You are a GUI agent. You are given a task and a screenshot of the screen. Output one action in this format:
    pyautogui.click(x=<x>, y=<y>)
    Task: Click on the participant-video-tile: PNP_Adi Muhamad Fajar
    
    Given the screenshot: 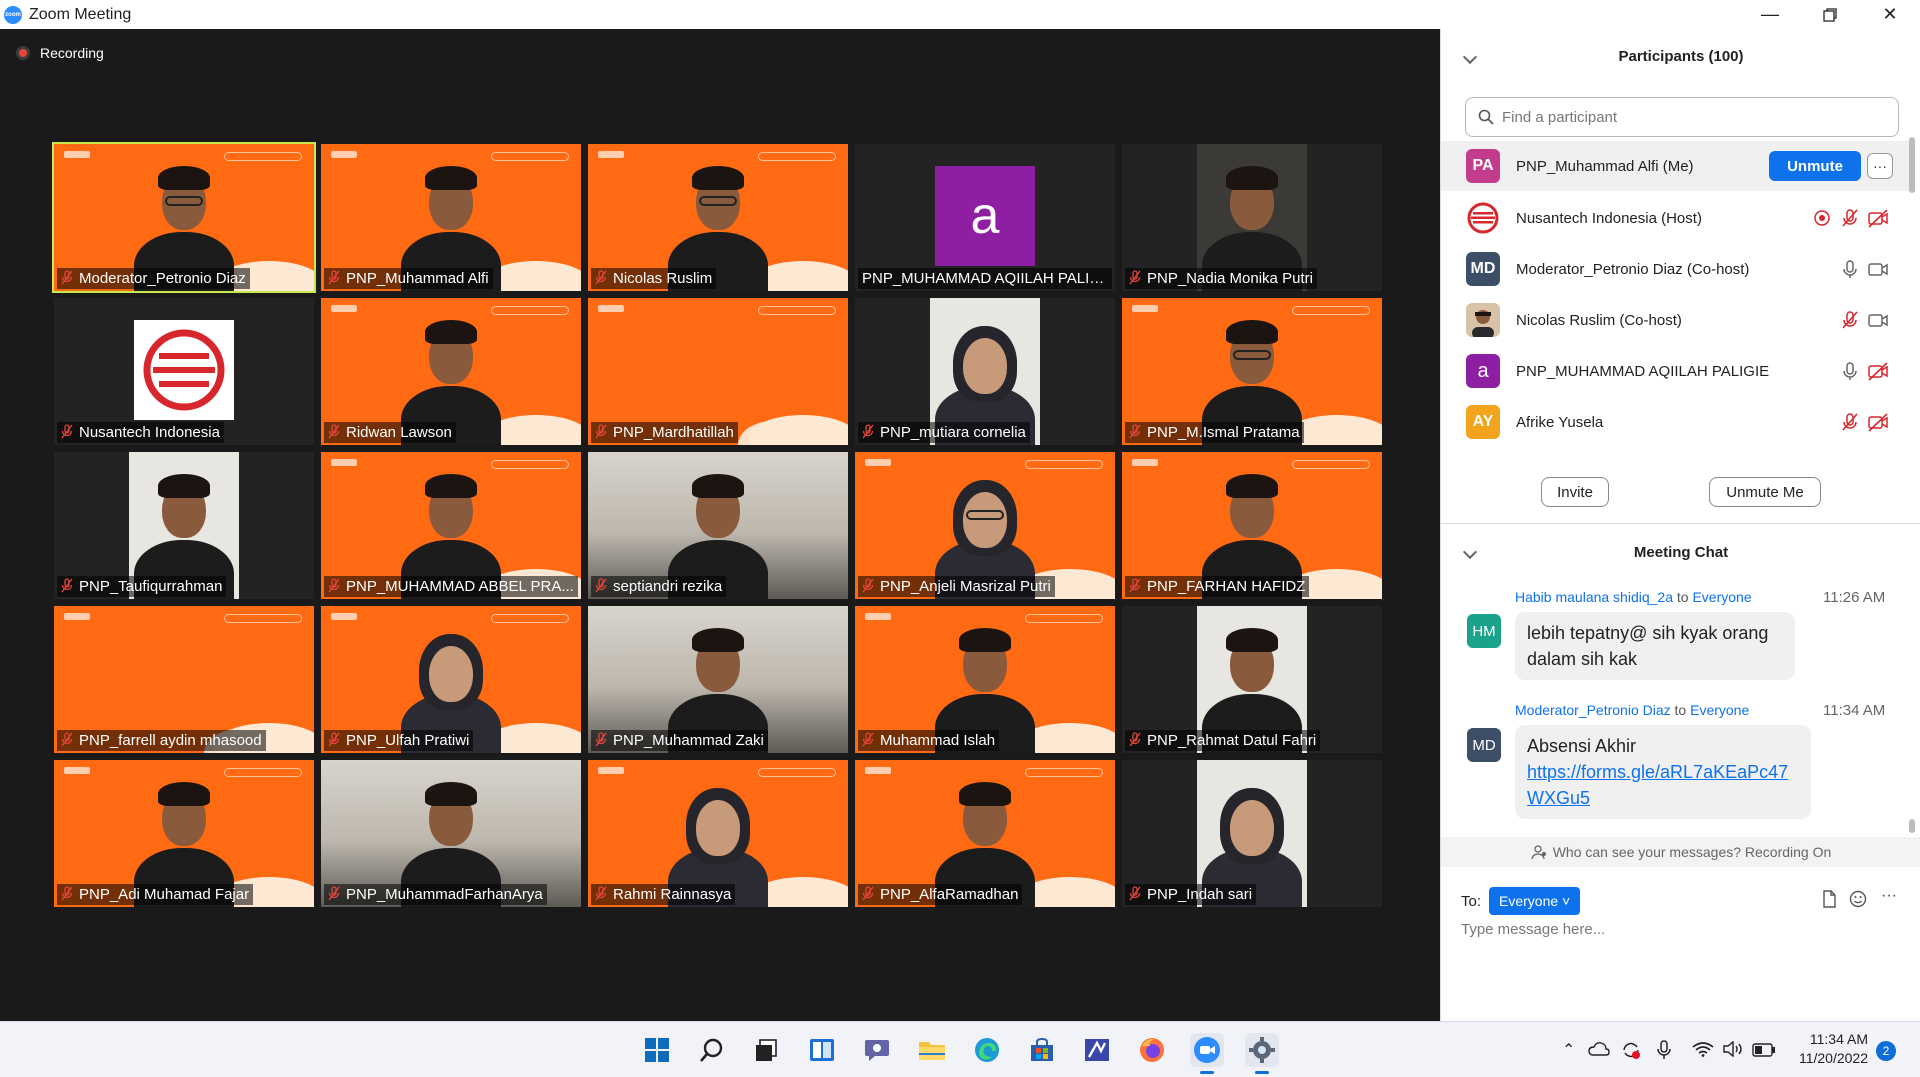 What is the action you would take?
    pyautogui.click(x=184, y=833)
    